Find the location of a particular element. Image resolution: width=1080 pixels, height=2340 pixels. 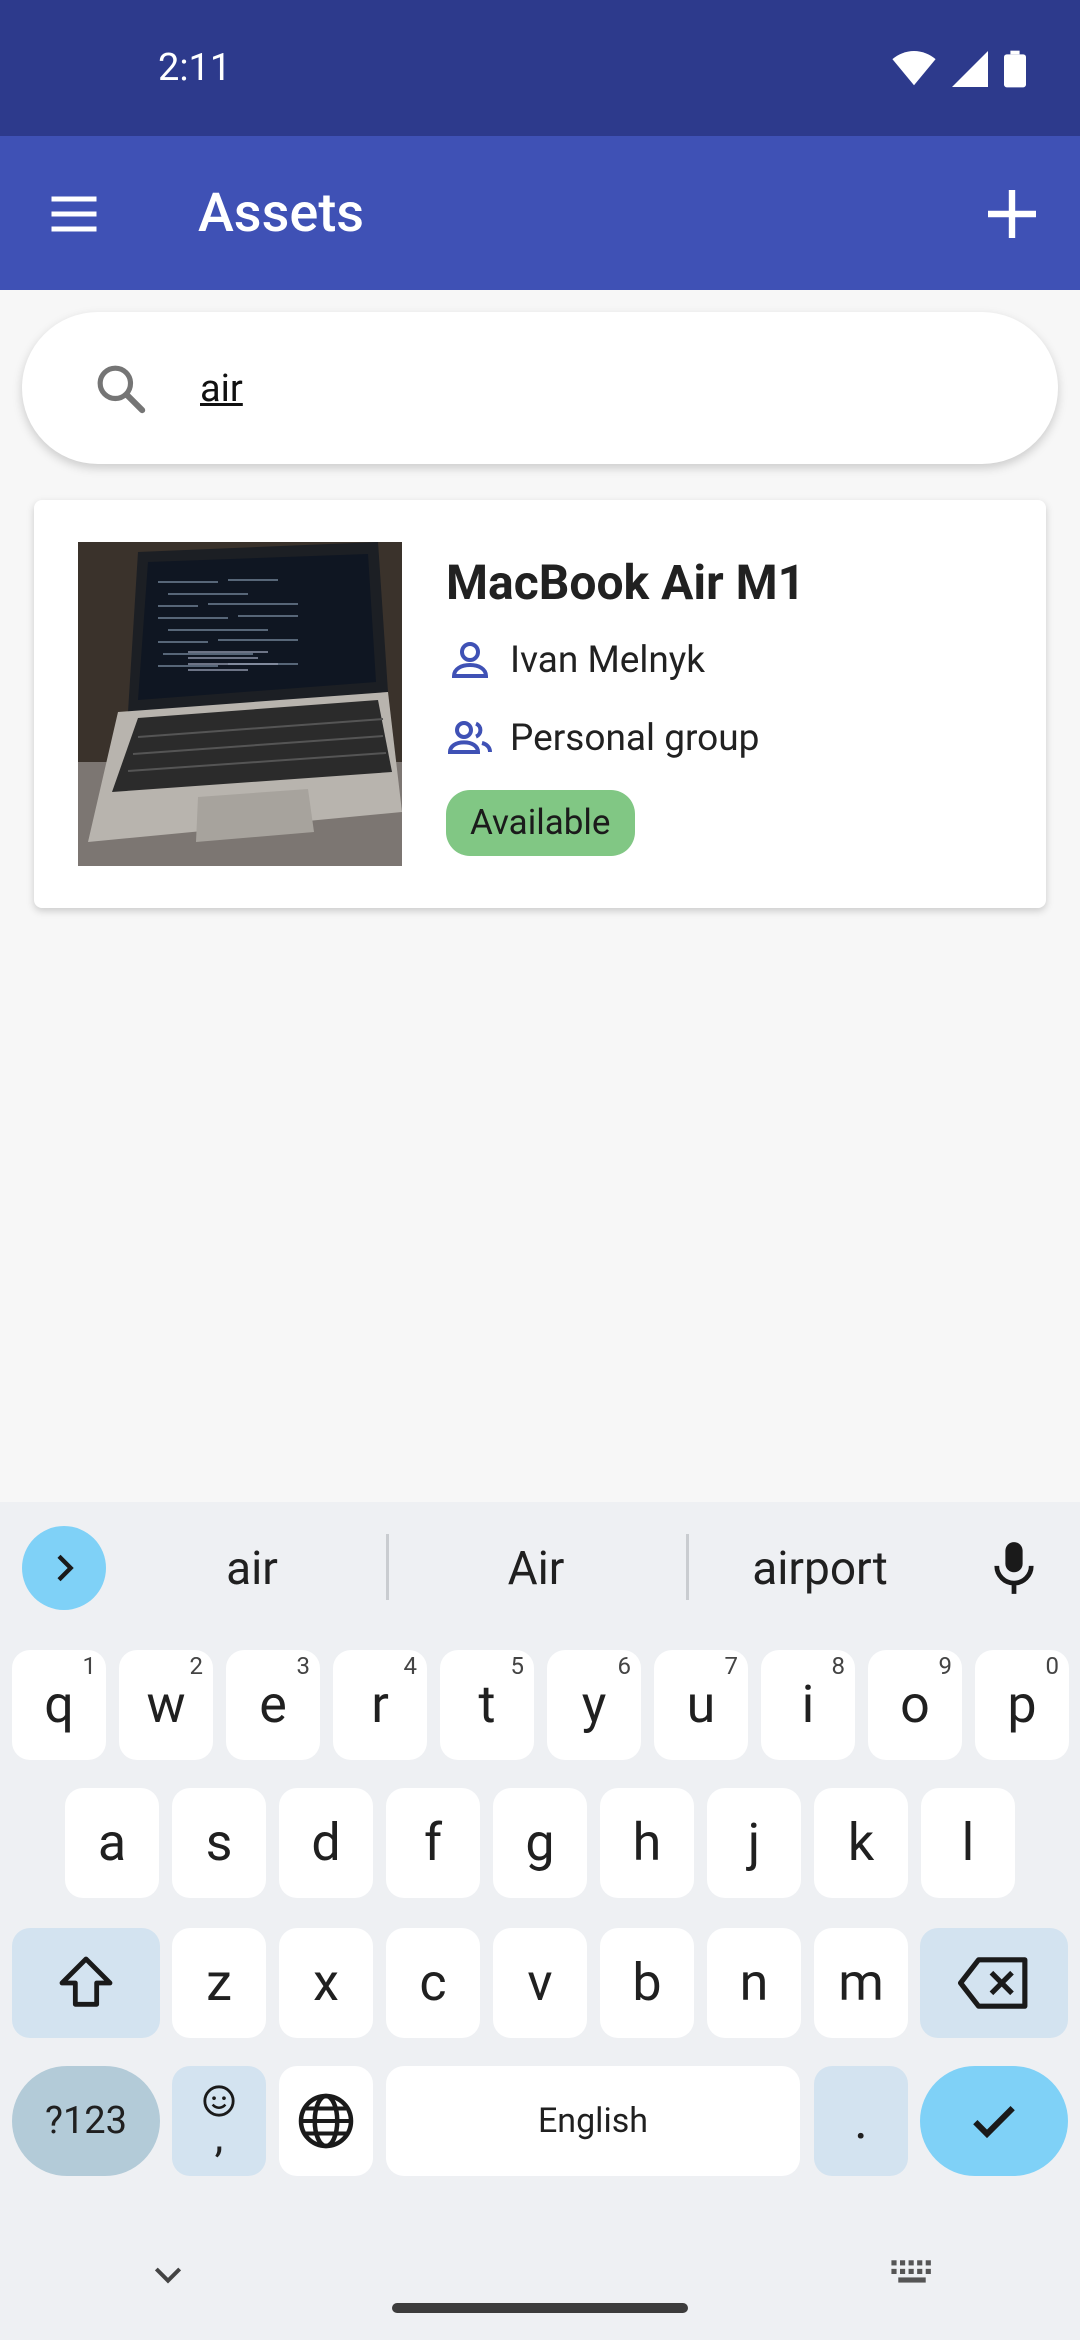

key-label: e is located at coordinates (273, 1704).